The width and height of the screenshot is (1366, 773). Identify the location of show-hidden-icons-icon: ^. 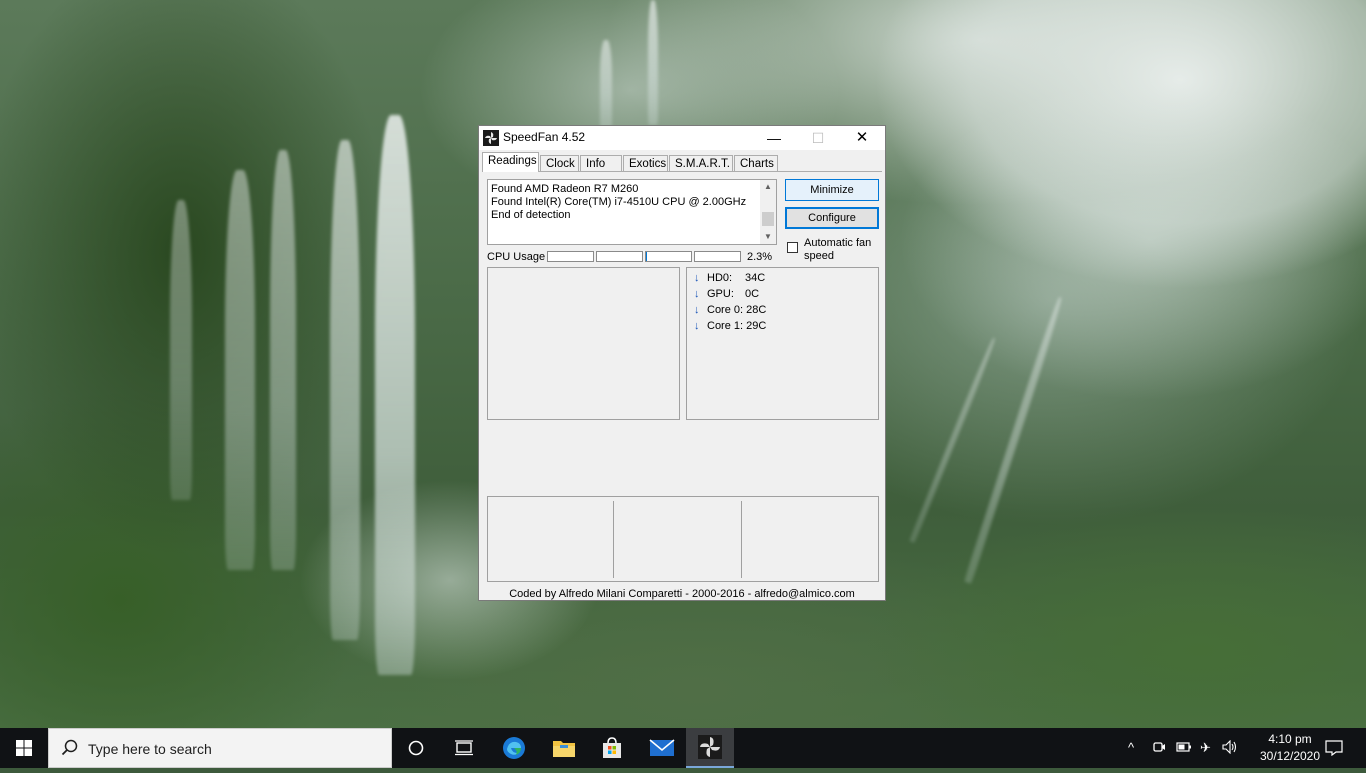
(1131, 747).